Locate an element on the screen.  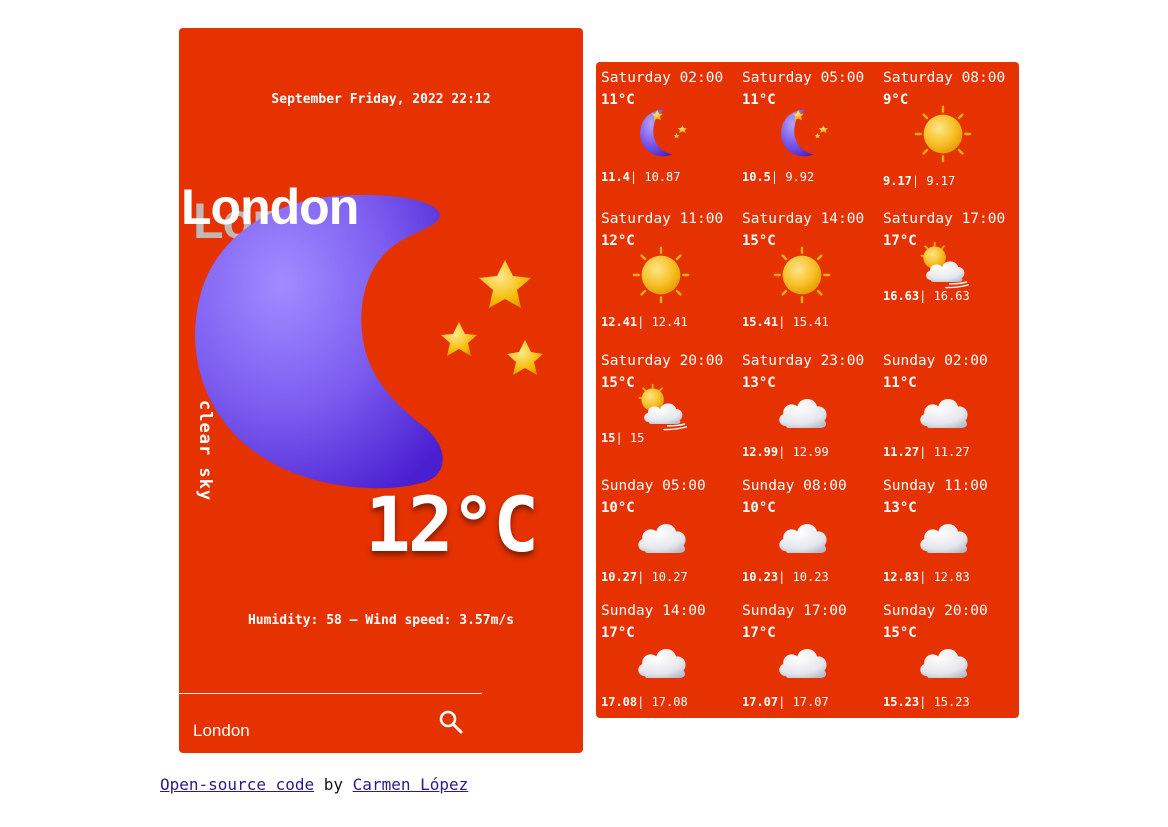
city-search-input is located at coordinates (308, 731).